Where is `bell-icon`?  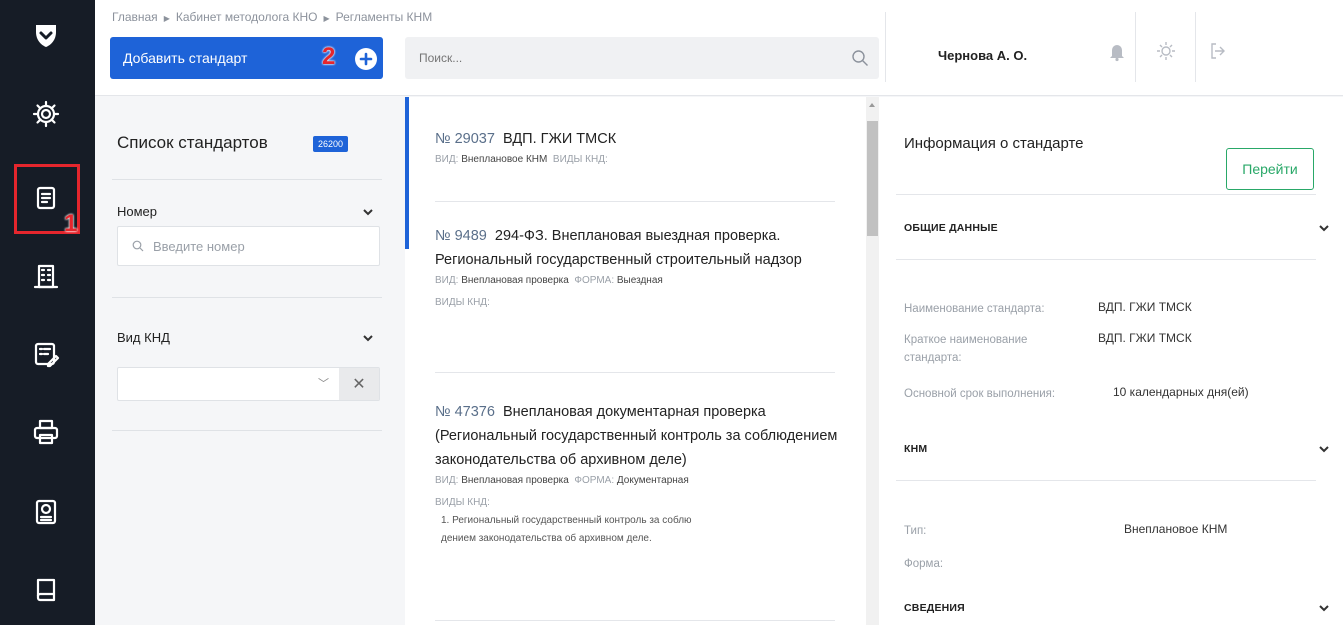 bell-icon is located at coordinates (1117, 51).